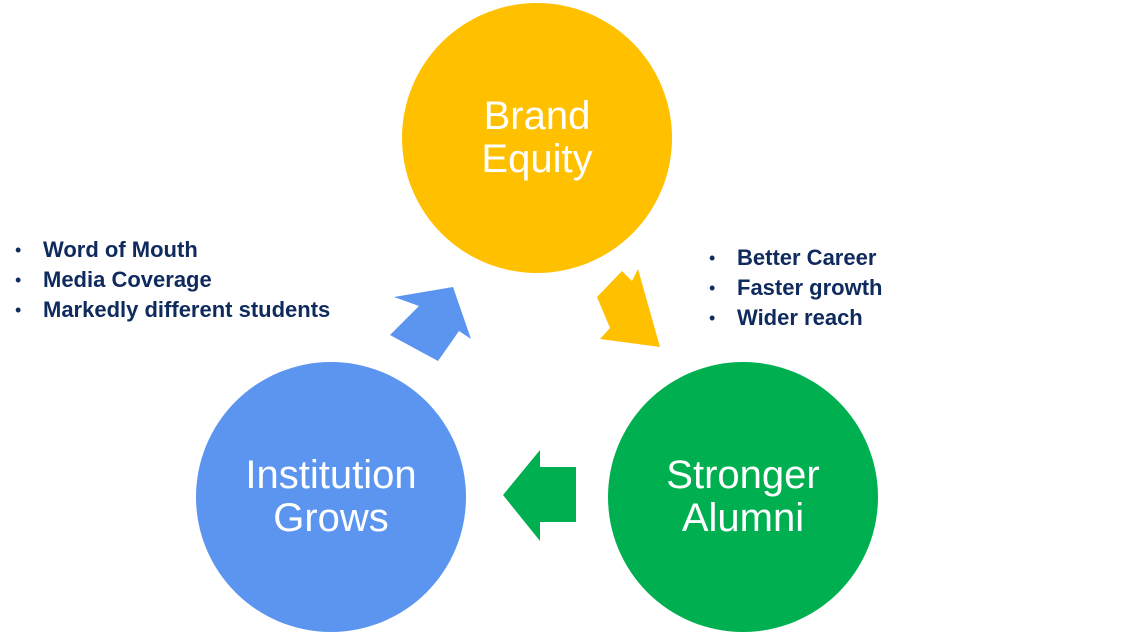  I want to click on brand-equity-label-line1: Brand, so click(537, 116).